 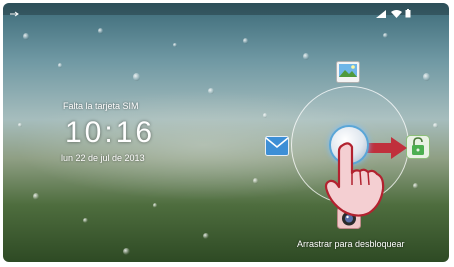 What do you see at coordinates (418, 149) in the screenshot?
I see `unlock-icon` at bounding box center [418, 149].